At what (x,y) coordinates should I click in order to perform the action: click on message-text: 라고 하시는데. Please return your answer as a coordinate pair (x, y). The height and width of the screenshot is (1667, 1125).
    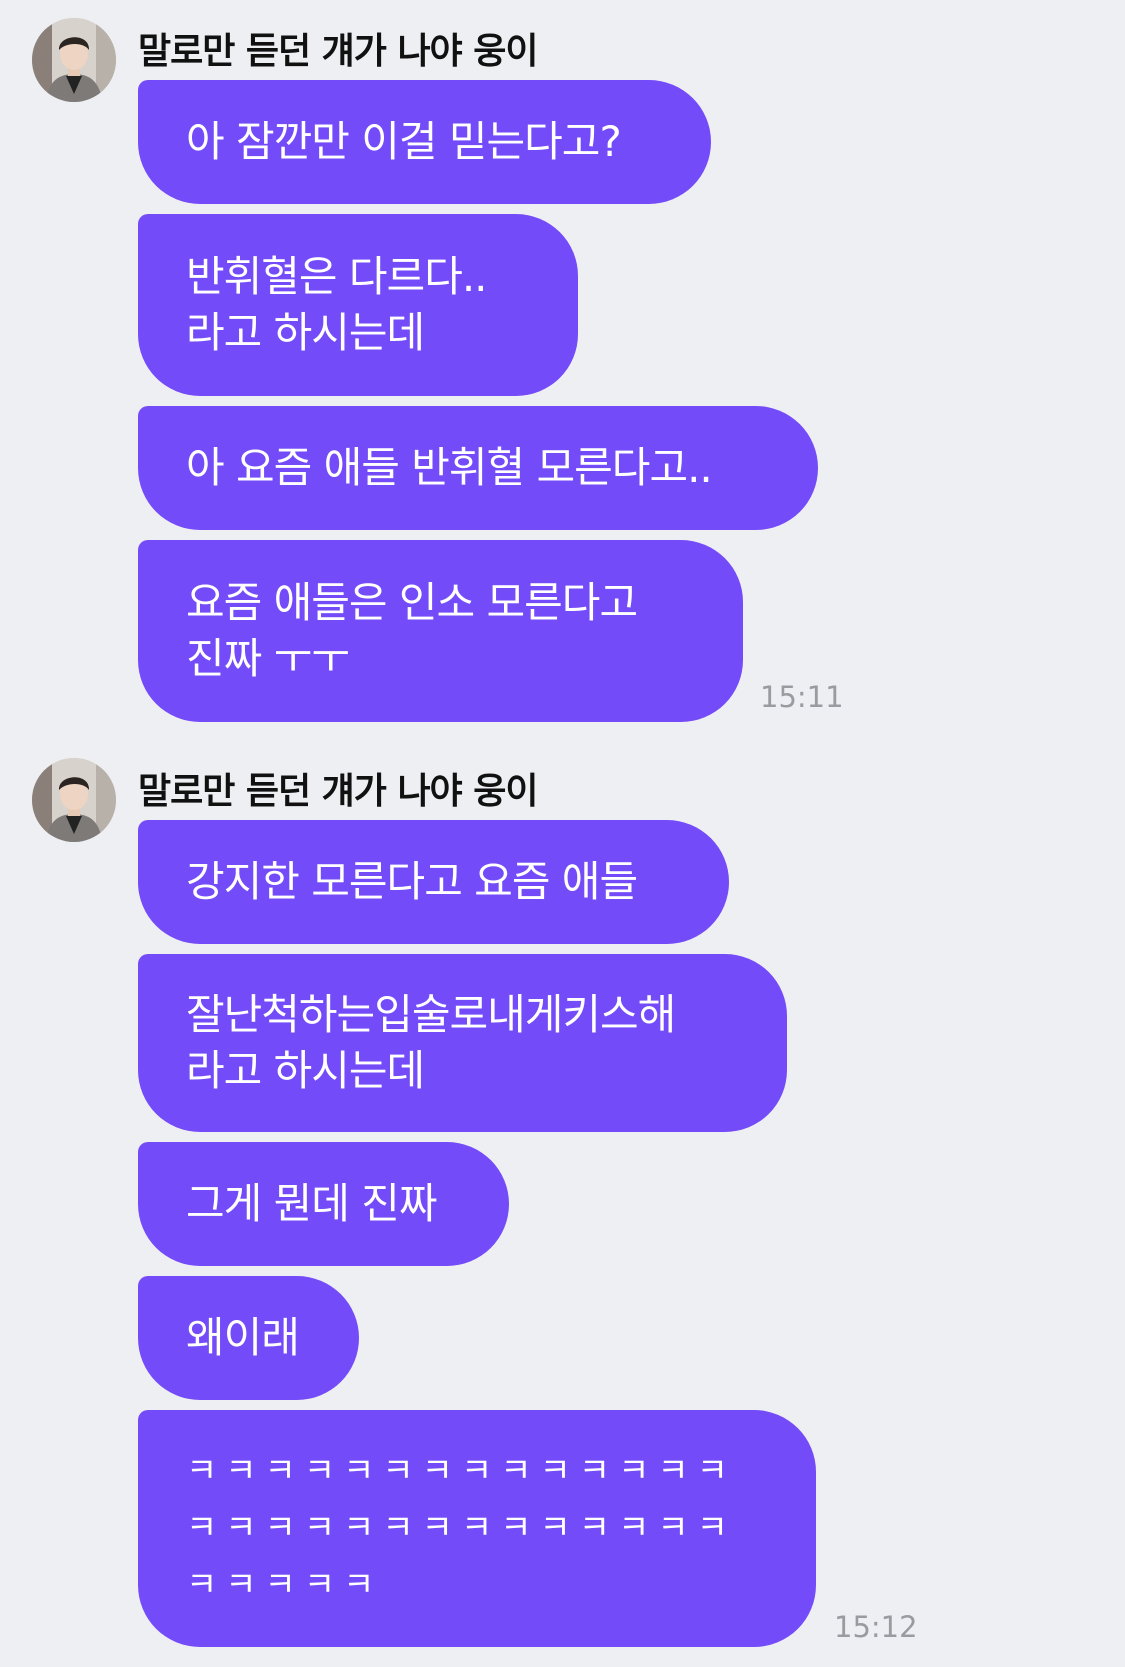
    Looking at the image, I should click on (305, 1070).